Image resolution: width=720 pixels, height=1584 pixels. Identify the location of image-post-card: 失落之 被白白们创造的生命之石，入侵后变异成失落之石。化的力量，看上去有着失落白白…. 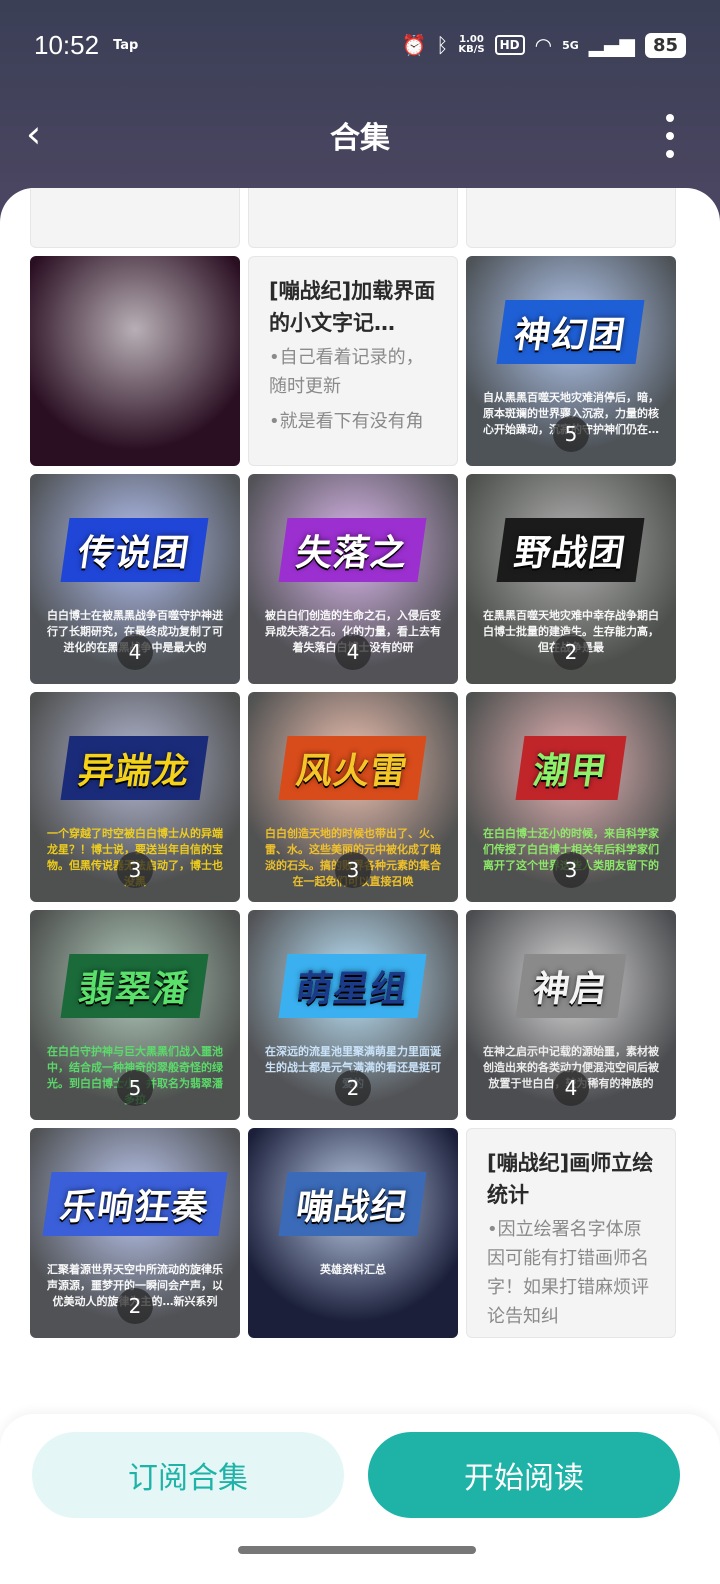
(353, 579).